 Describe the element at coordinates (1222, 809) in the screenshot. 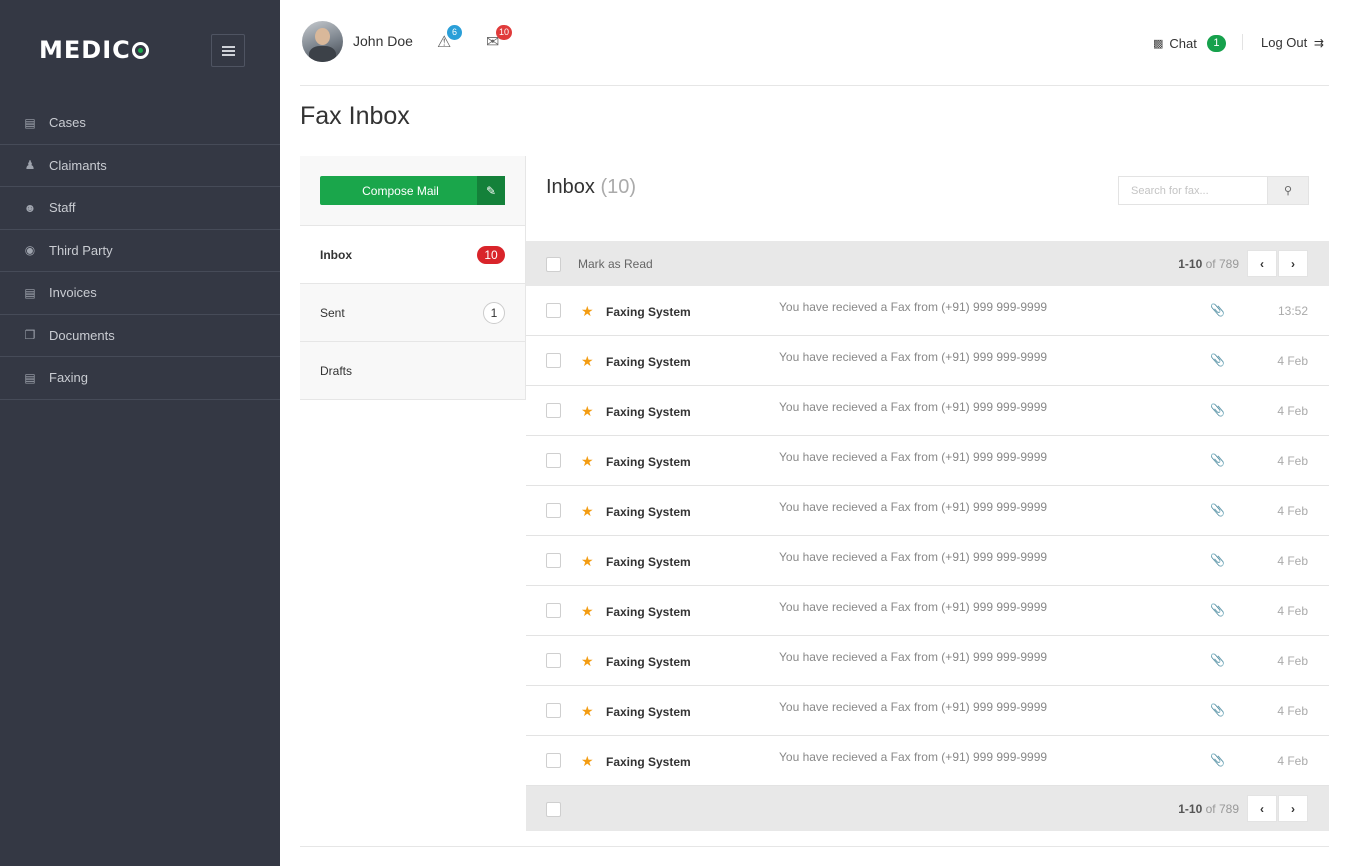

I see `pagination-total: of 789` at that location.